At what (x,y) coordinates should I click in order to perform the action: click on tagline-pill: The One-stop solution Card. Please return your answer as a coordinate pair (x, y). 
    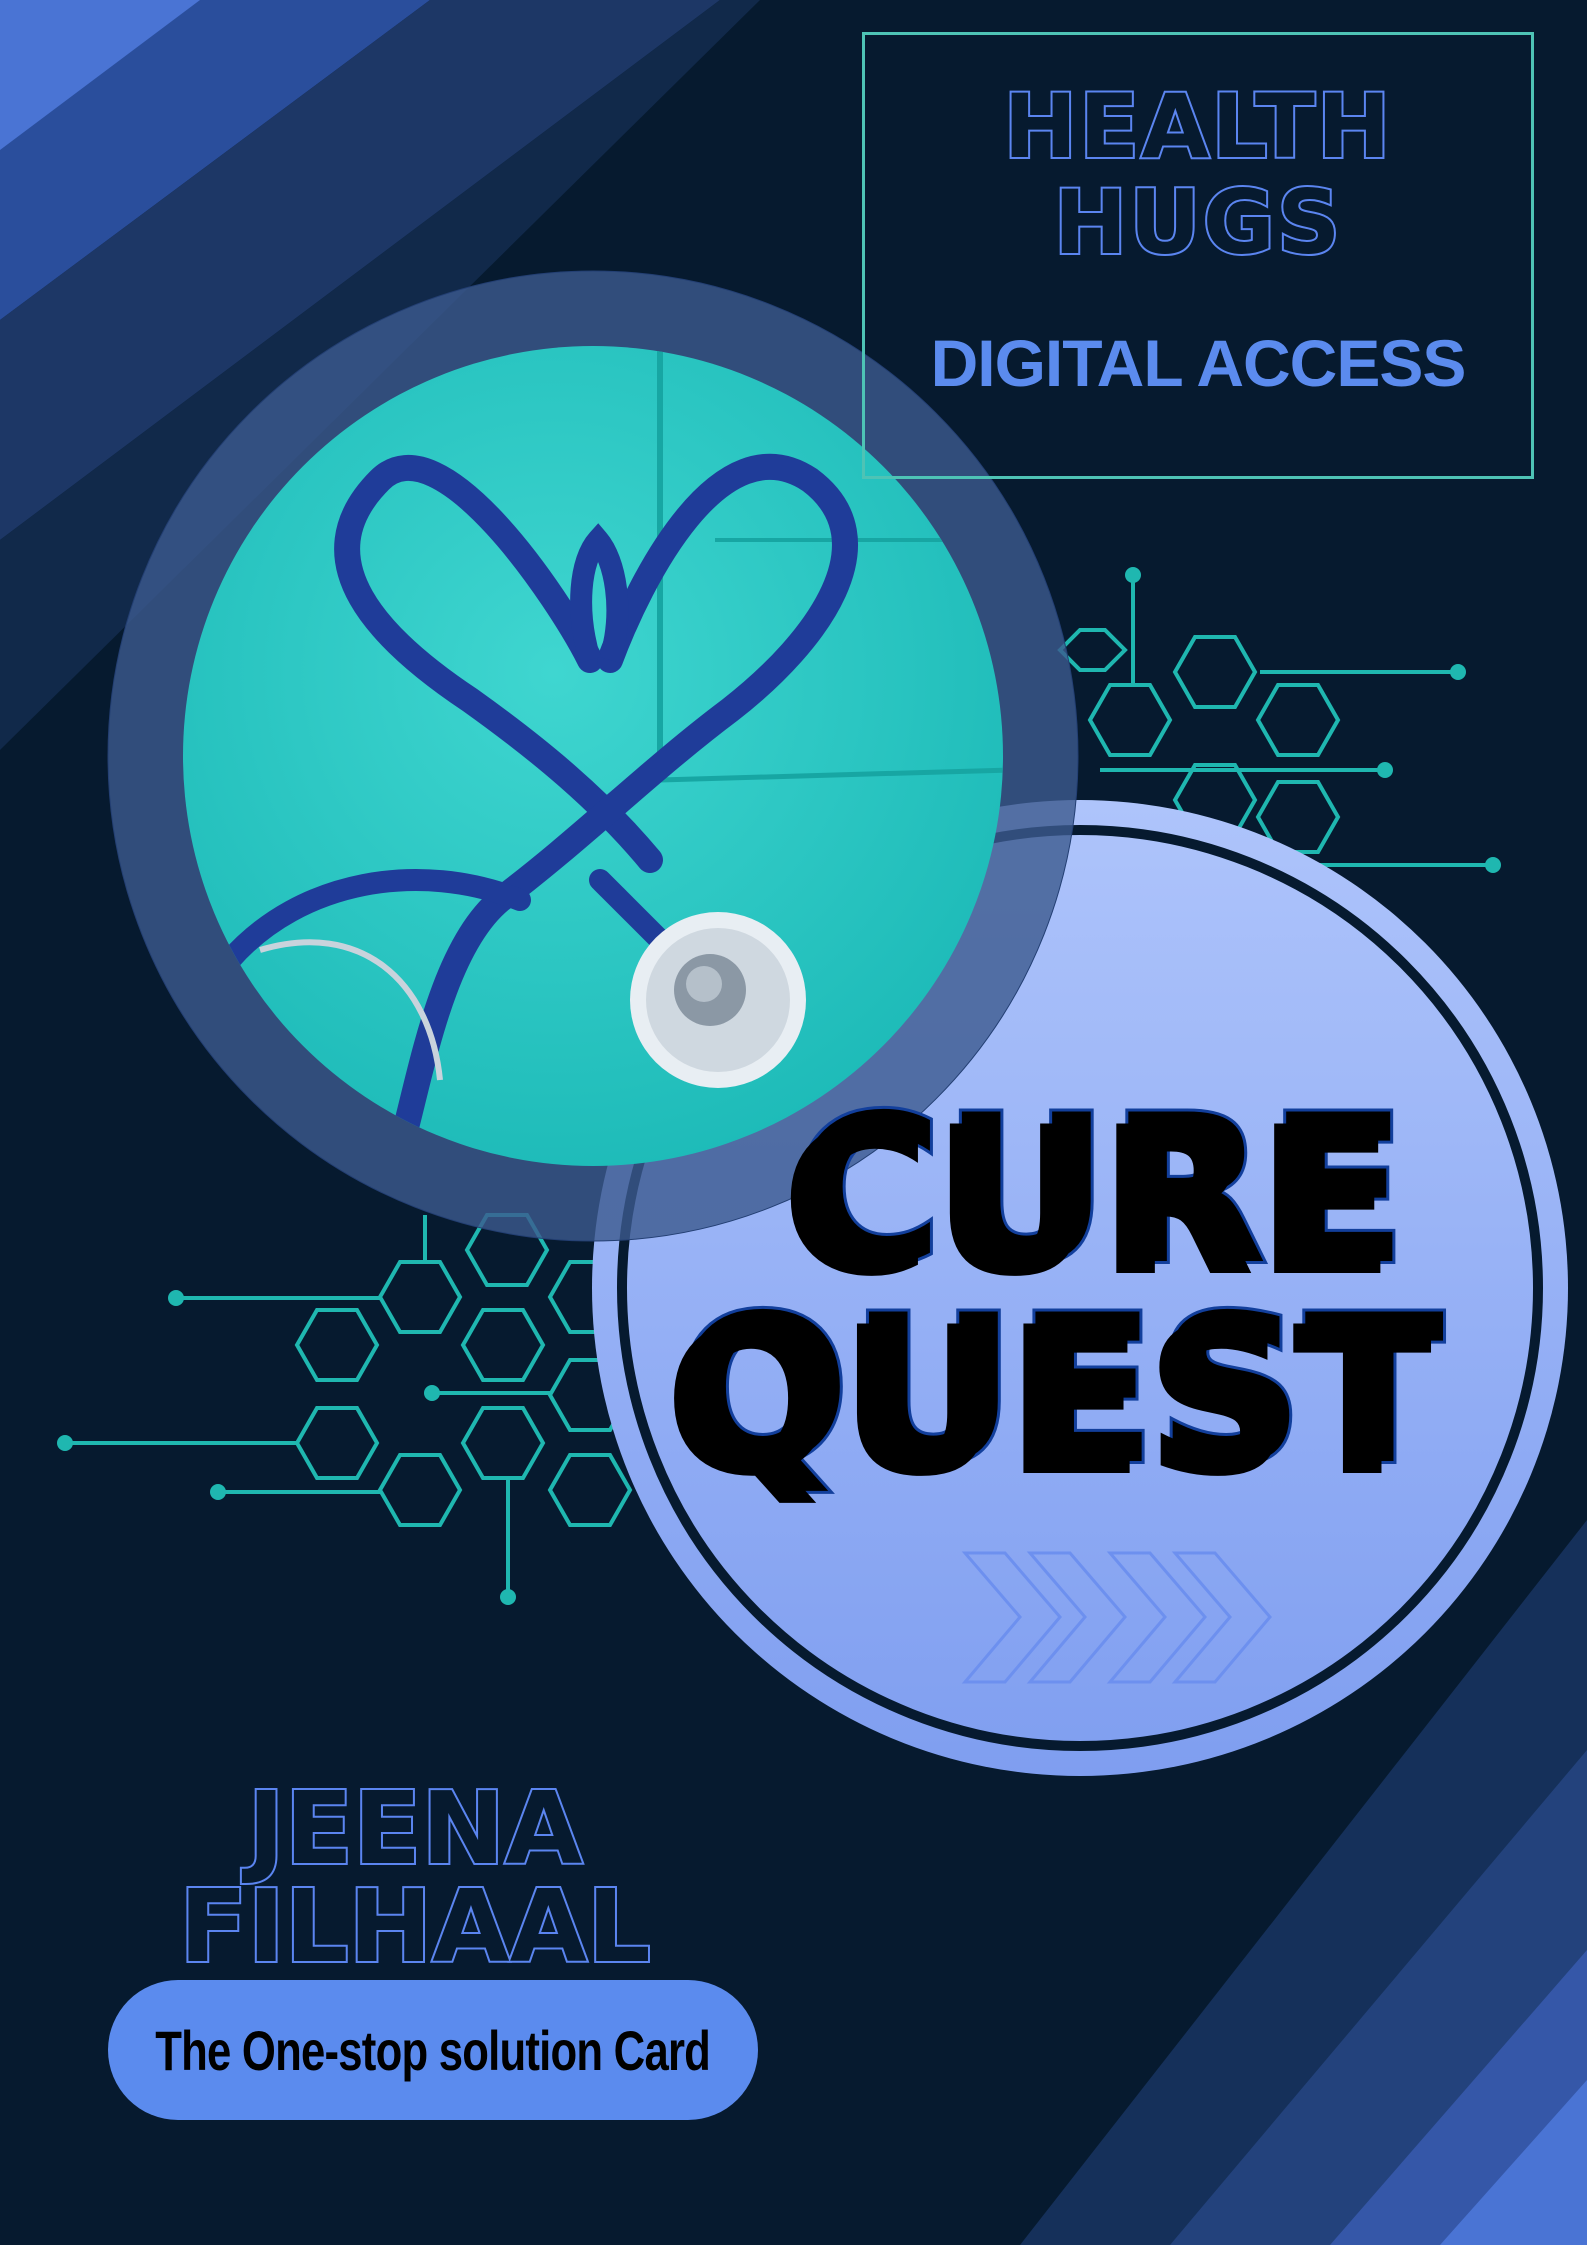
    Looking at the image, I should click on (433, 2050).